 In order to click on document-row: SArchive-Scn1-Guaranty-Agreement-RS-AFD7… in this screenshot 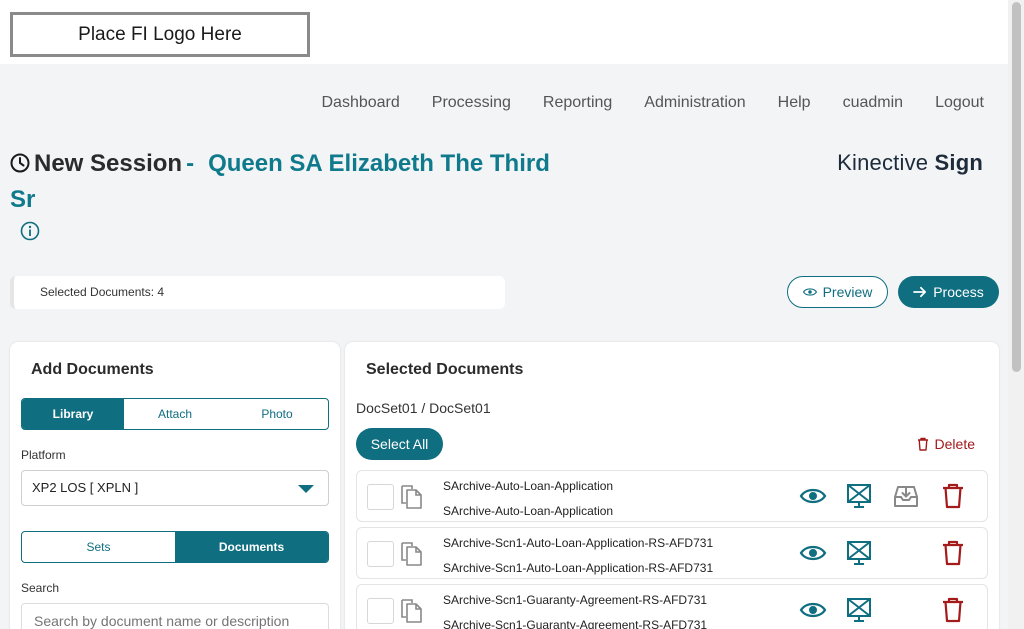, I will do `click(672, 606)`.